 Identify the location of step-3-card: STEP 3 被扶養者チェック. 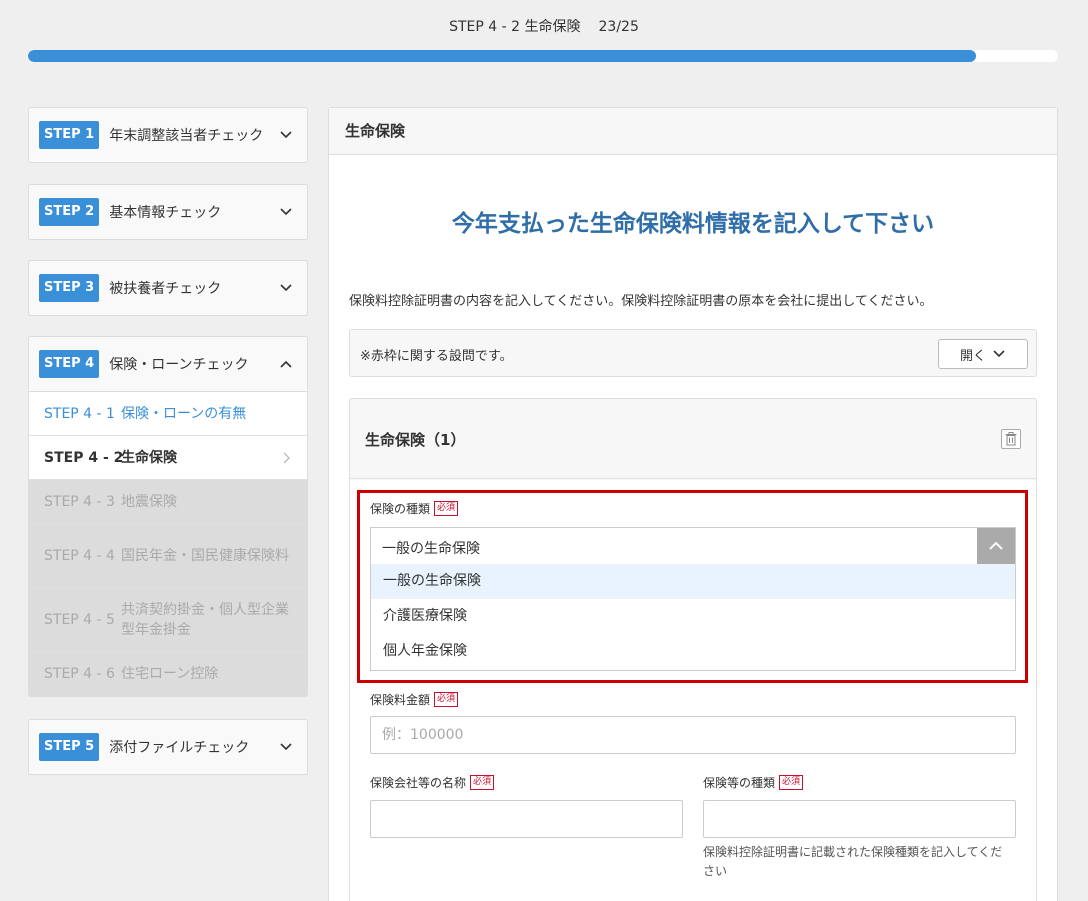
(168, 288).